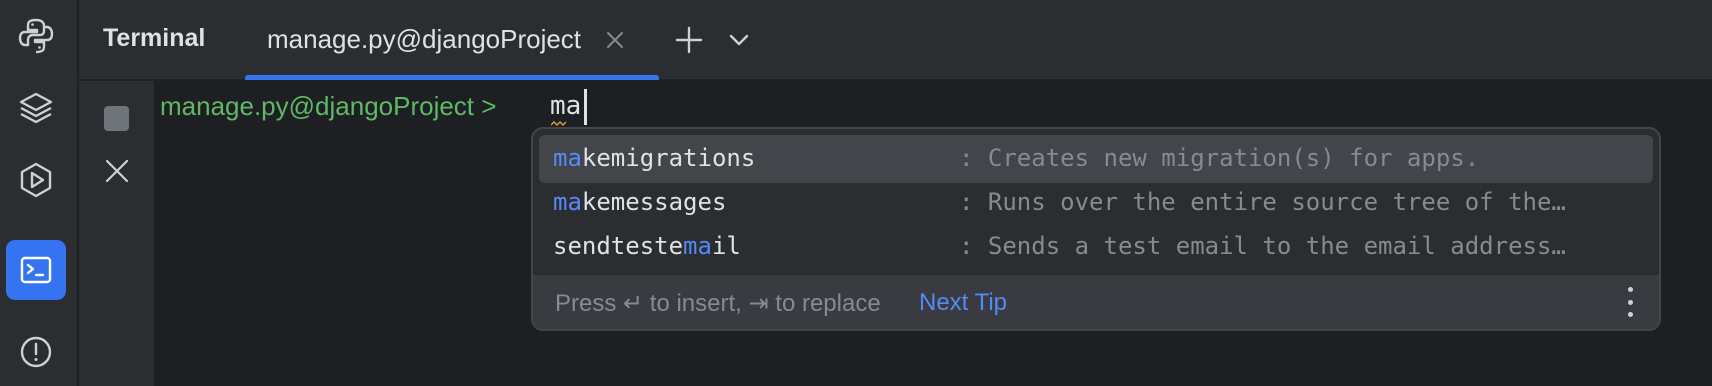 The image size is (1712, 386). I want to click on problems-icon, so click(36, 352).